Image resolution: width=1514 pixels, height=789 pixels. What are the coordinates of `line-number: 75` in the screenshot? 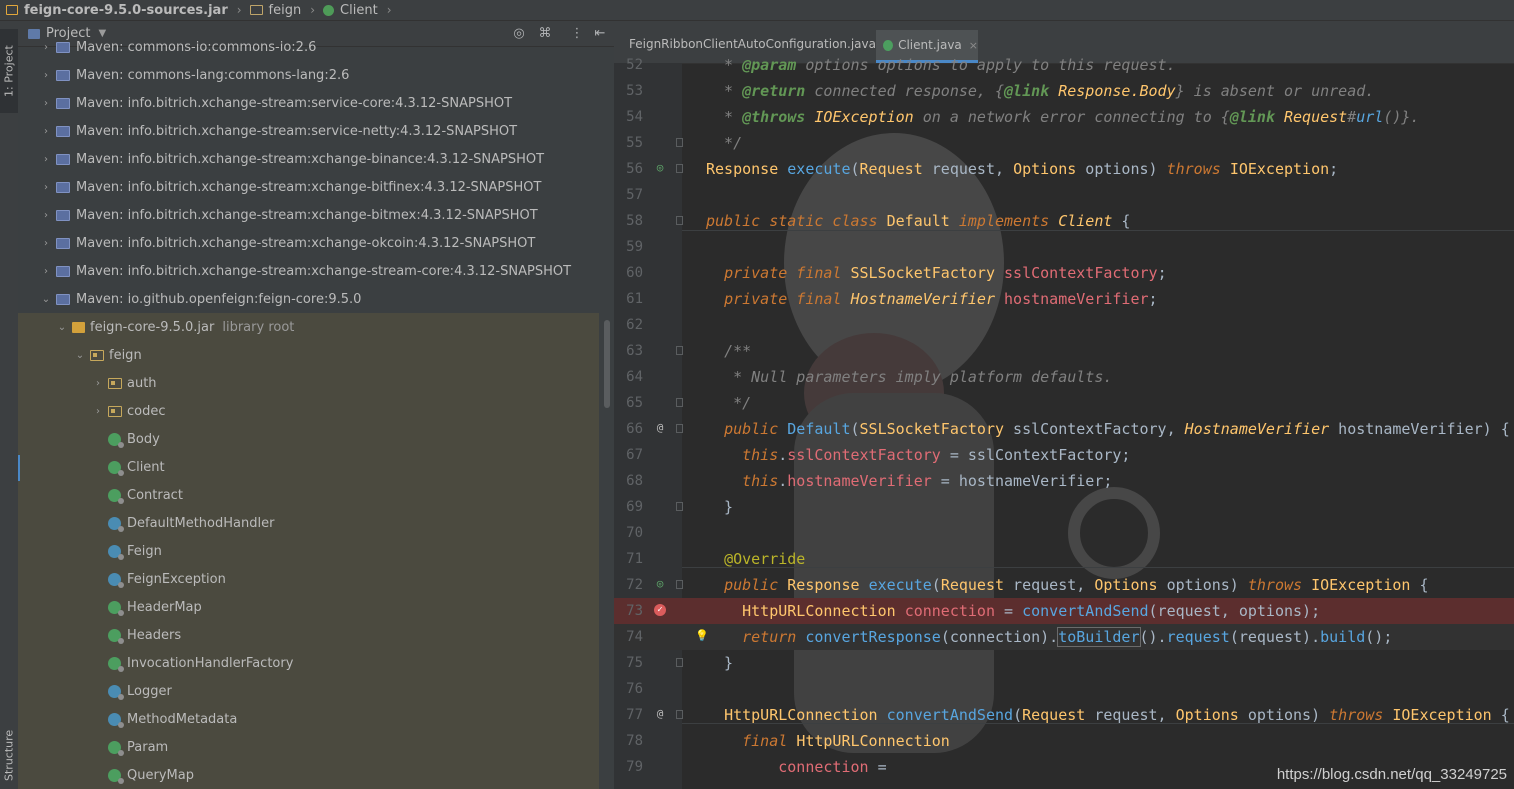 It's located at (634, 663).